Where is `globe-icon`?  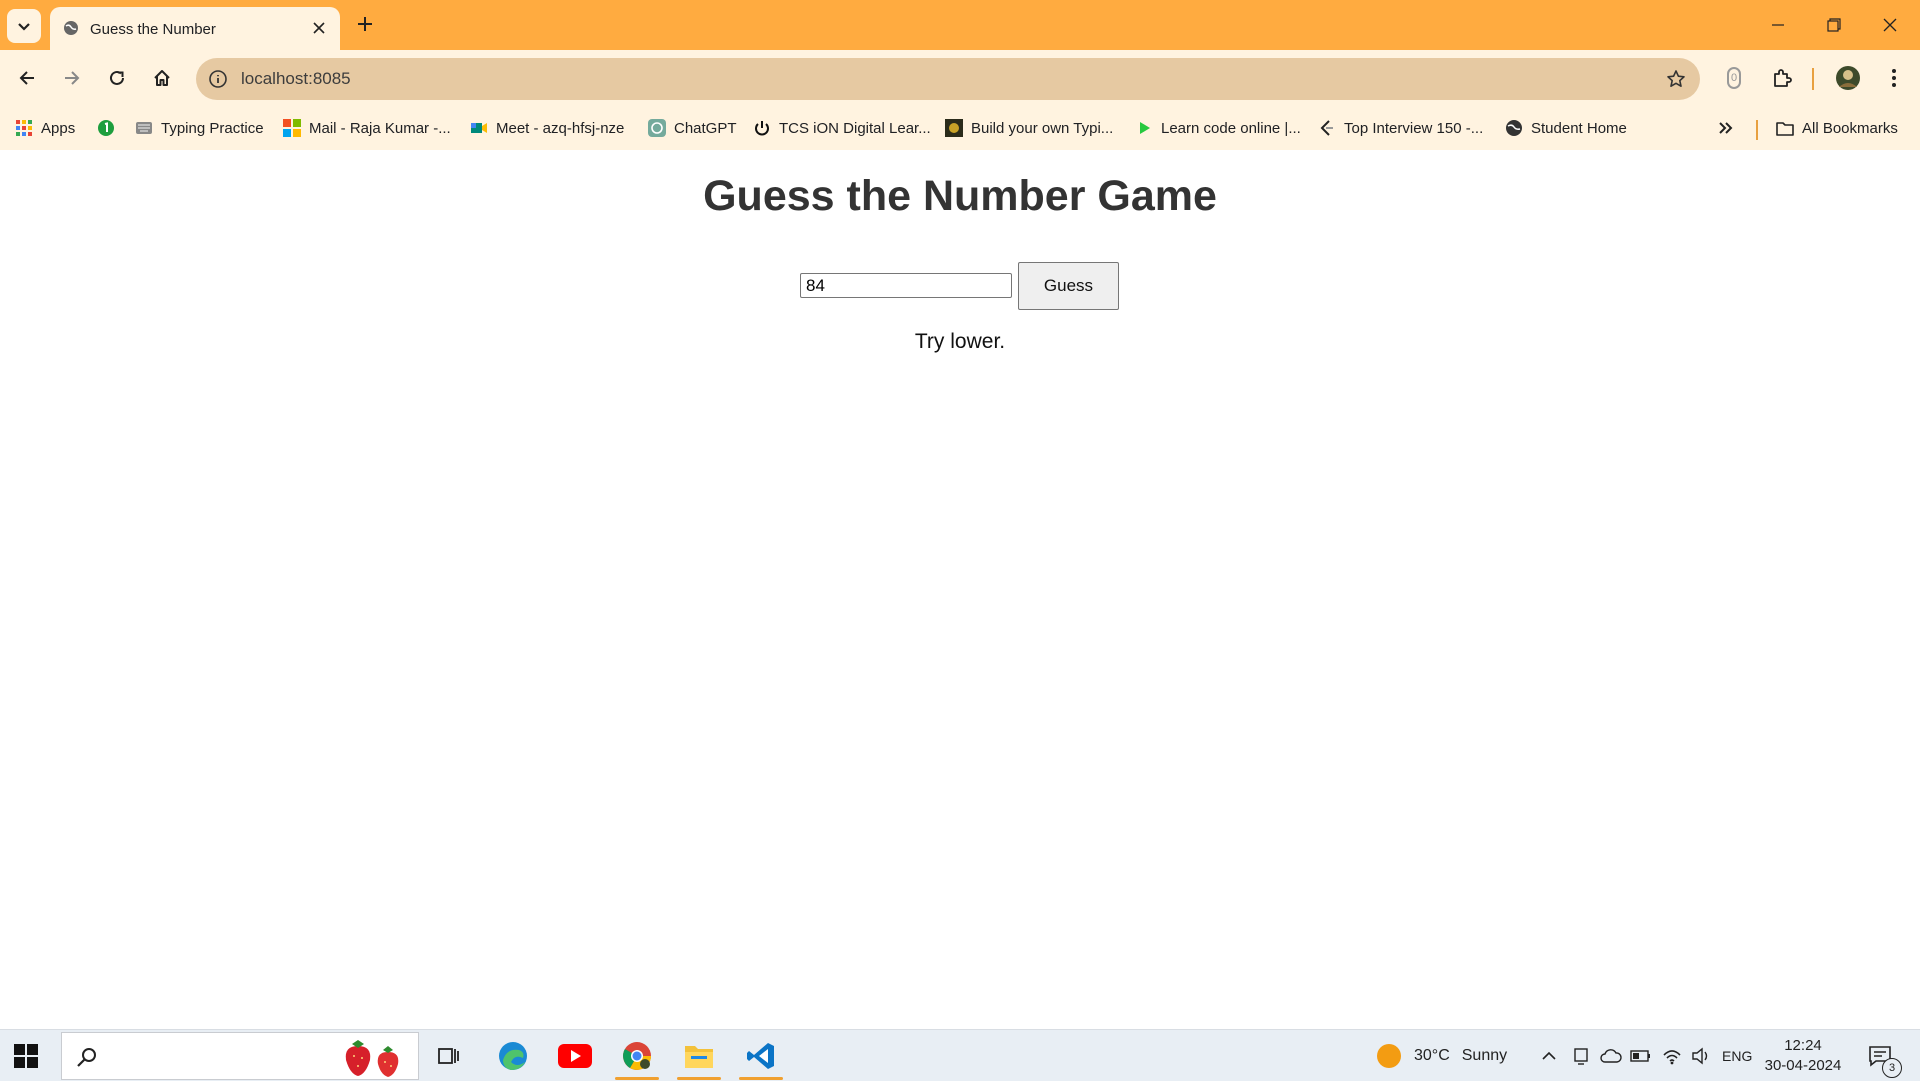 globe-icon is located at coordinates (1514, 128).